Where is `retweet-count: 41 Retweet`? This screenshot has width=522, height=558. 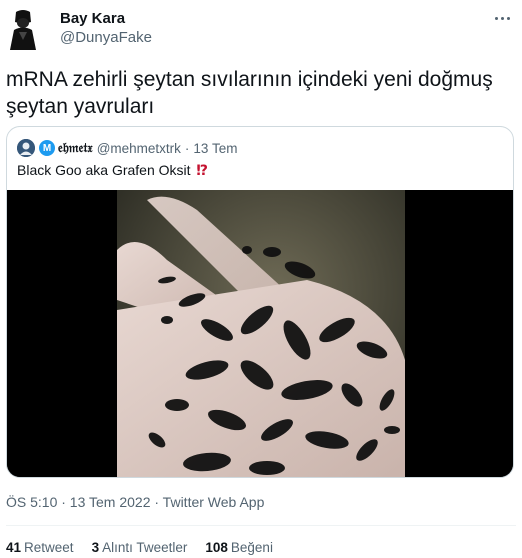
retweet-count: 41 Retweet is located at coordinates (40, 547).